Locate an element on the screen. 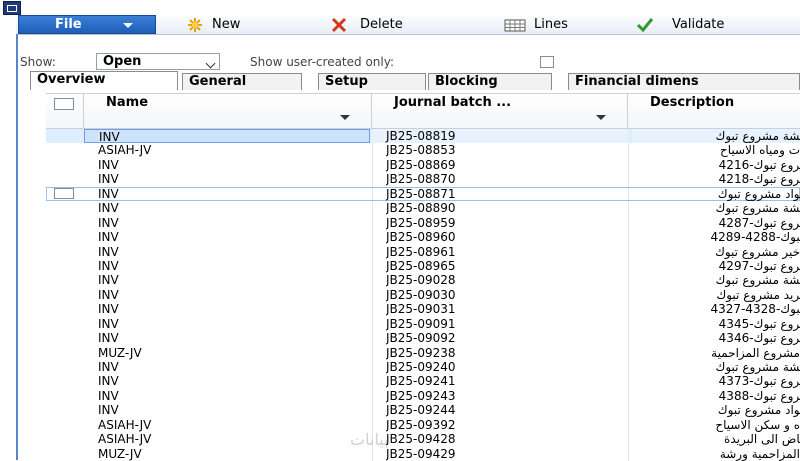  cell-description: ﺒﻮﻙ-4328-4327 is located at coordinates (716, 309).